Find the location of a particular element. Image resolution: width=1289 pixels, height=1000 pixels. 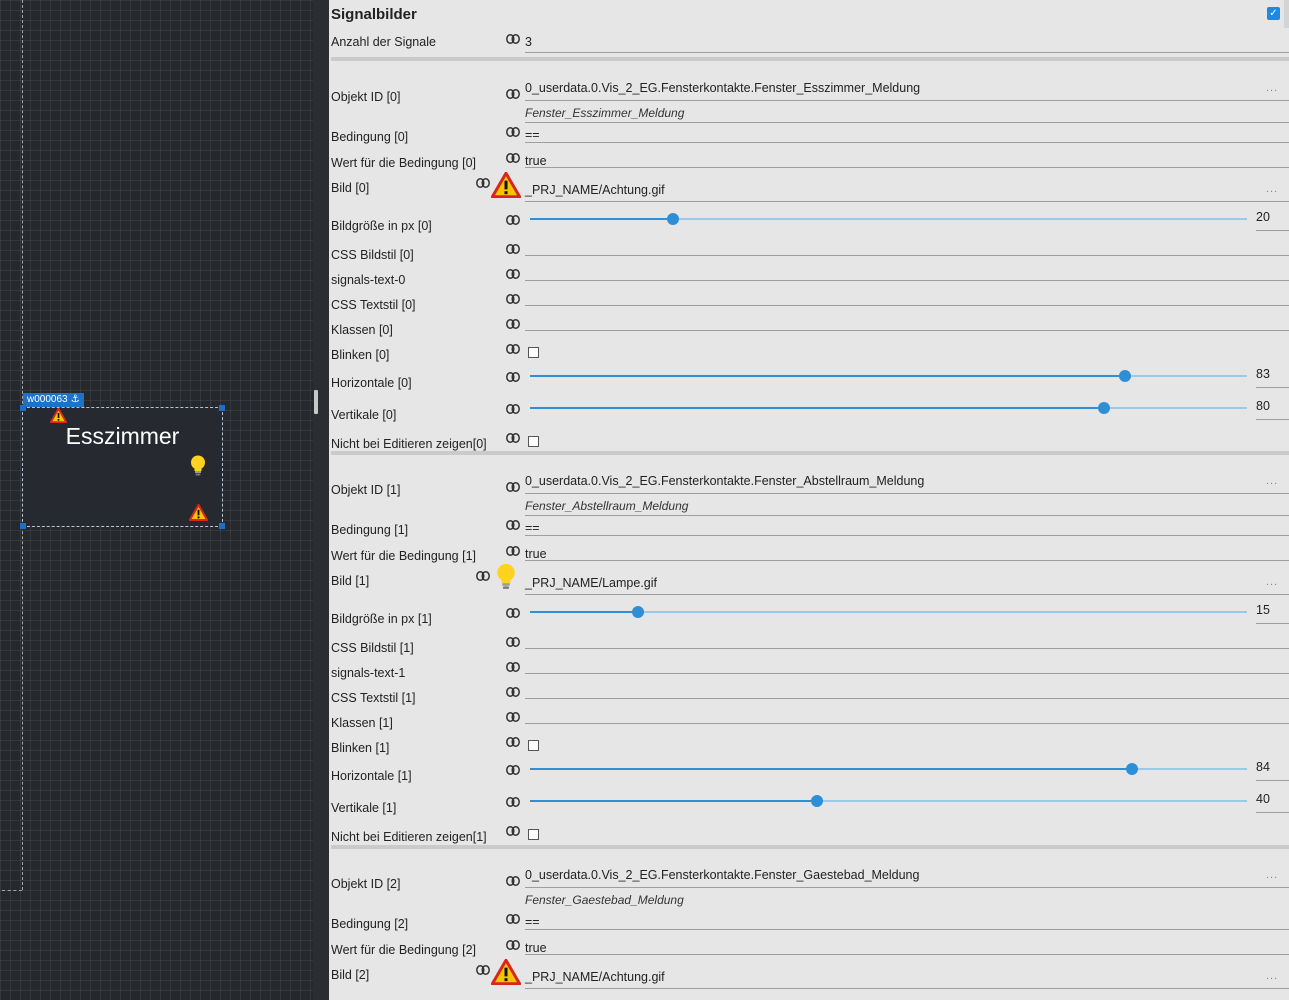

signal-text-label: signals-text-1 is located at coordinates (368, 673).